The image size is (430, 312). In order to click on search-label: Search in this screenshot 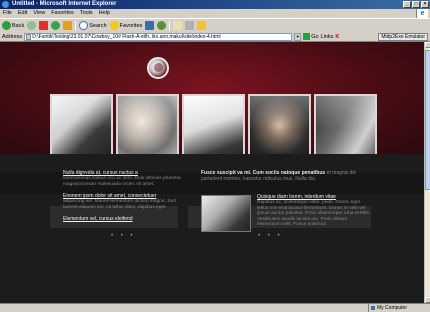, I will do `click(98, 25)`.